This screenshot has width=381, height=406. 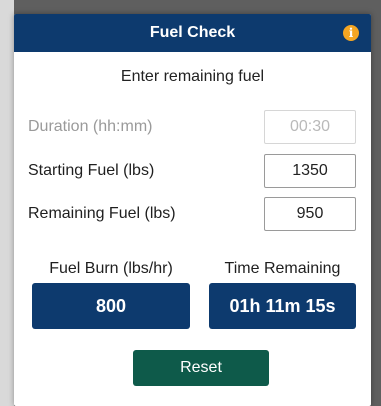 I want to click on background-panel-strip, so click(x=7, y=203).